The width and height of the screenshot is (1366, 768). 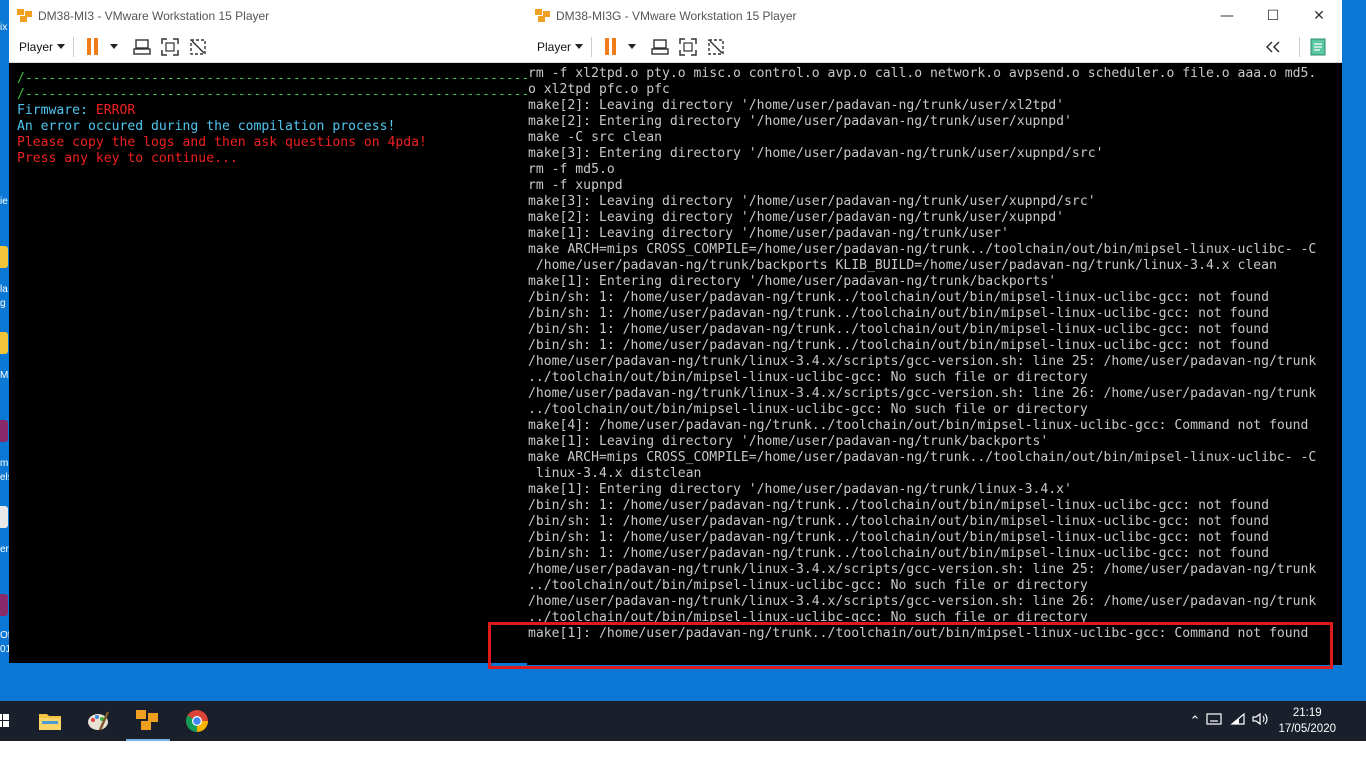 I want to click on window-title: DM38-MI3G - VMware Workstation 15 Player, so click(x=676, y=15).